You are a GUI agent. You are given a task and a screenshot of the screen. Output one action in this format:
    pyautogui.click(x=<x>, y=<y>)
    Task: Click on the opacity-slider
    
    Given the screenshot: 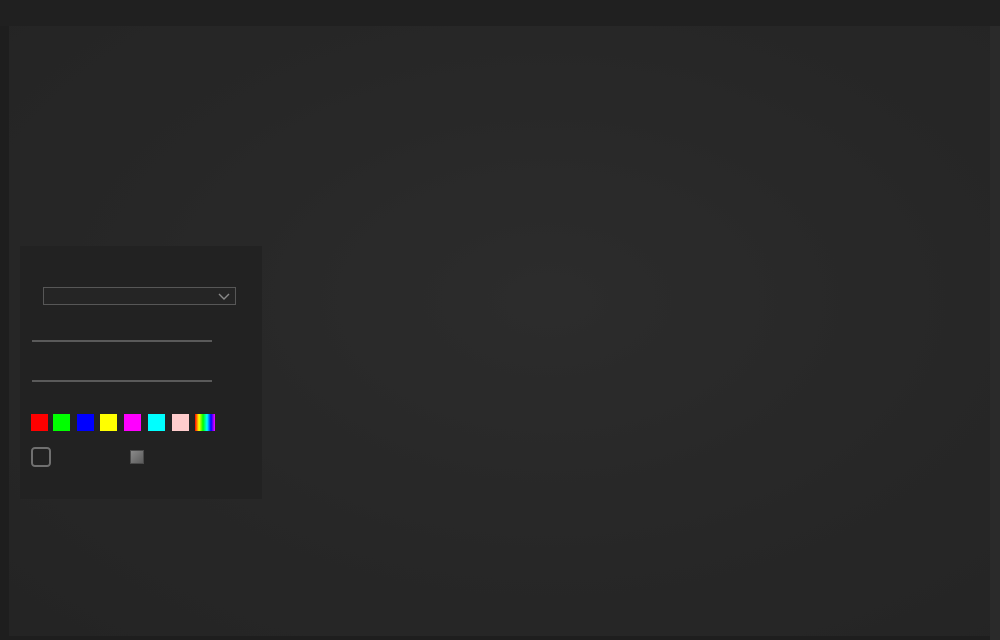 What is the action you would take?
    pyautogui.click(x=122, y=381)
    